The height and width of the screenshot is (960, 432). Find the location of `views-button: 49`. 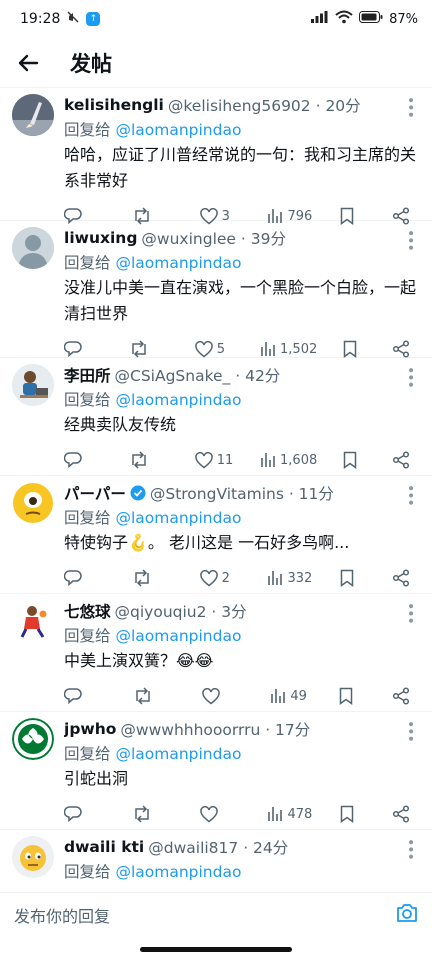

views-button: 49 is located at coordinates (290, 696).